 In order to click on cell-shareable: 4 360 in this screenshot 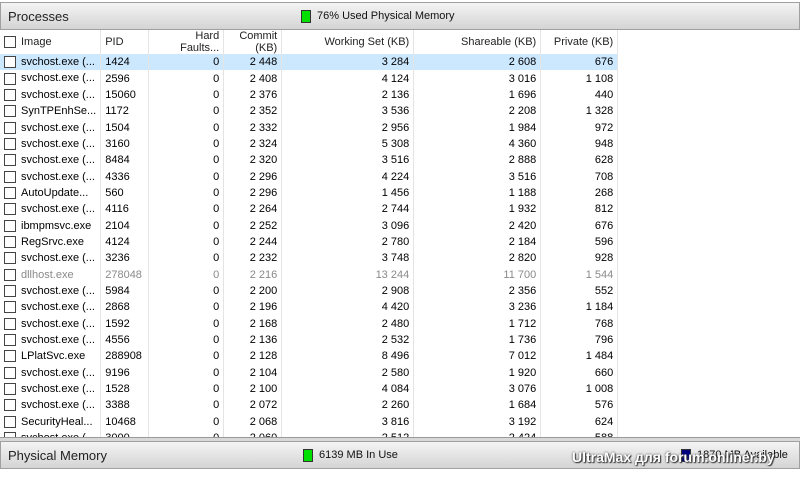, I will do `click(477, 144)`.